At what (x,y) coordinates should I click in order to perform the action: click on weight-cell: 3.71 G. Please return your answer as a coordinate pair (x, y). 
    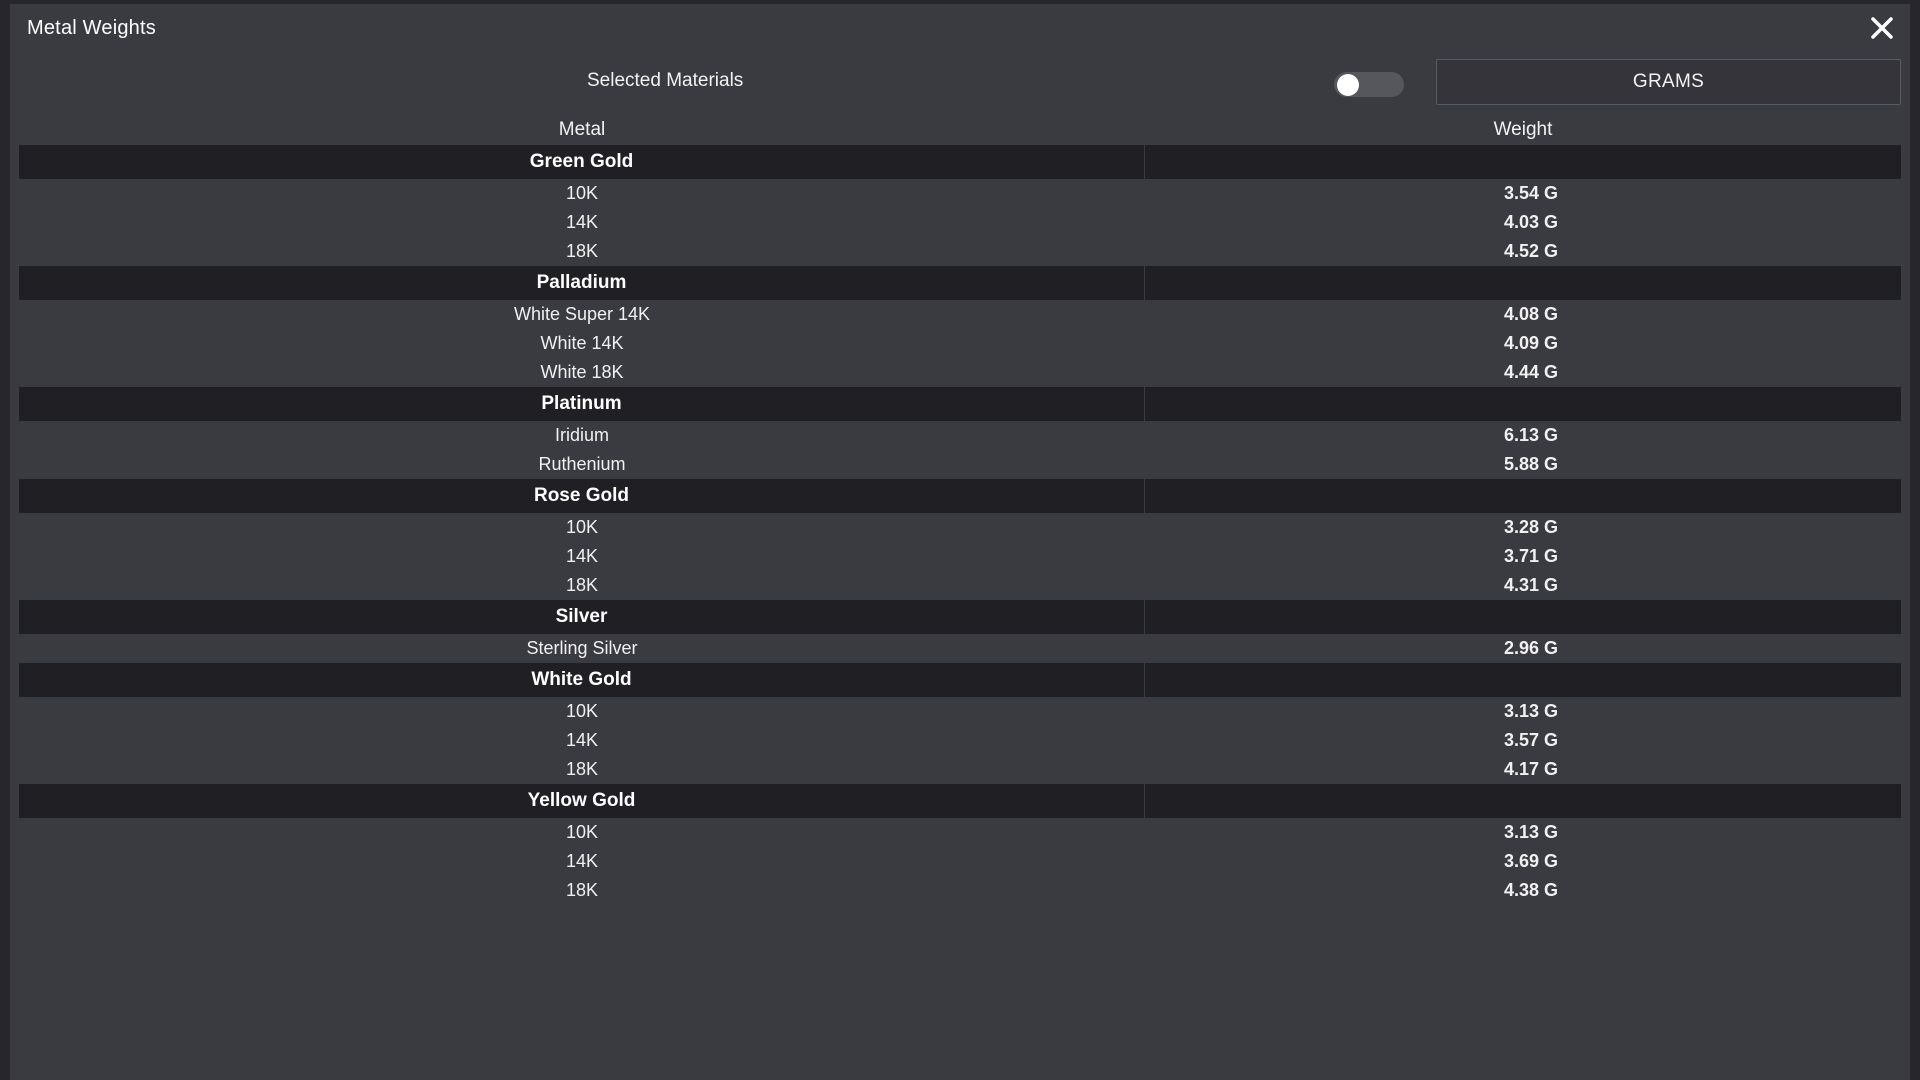
    Looking at the image, I should click on (1531, 556).